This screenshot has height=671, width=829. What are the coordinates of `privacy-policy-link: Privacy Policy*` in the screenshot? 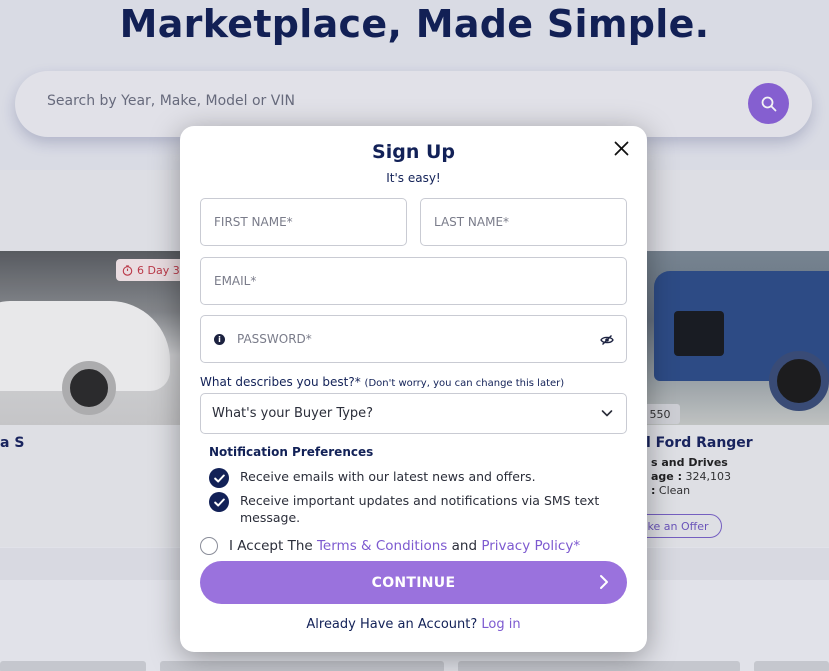 It's located at (530, 546).